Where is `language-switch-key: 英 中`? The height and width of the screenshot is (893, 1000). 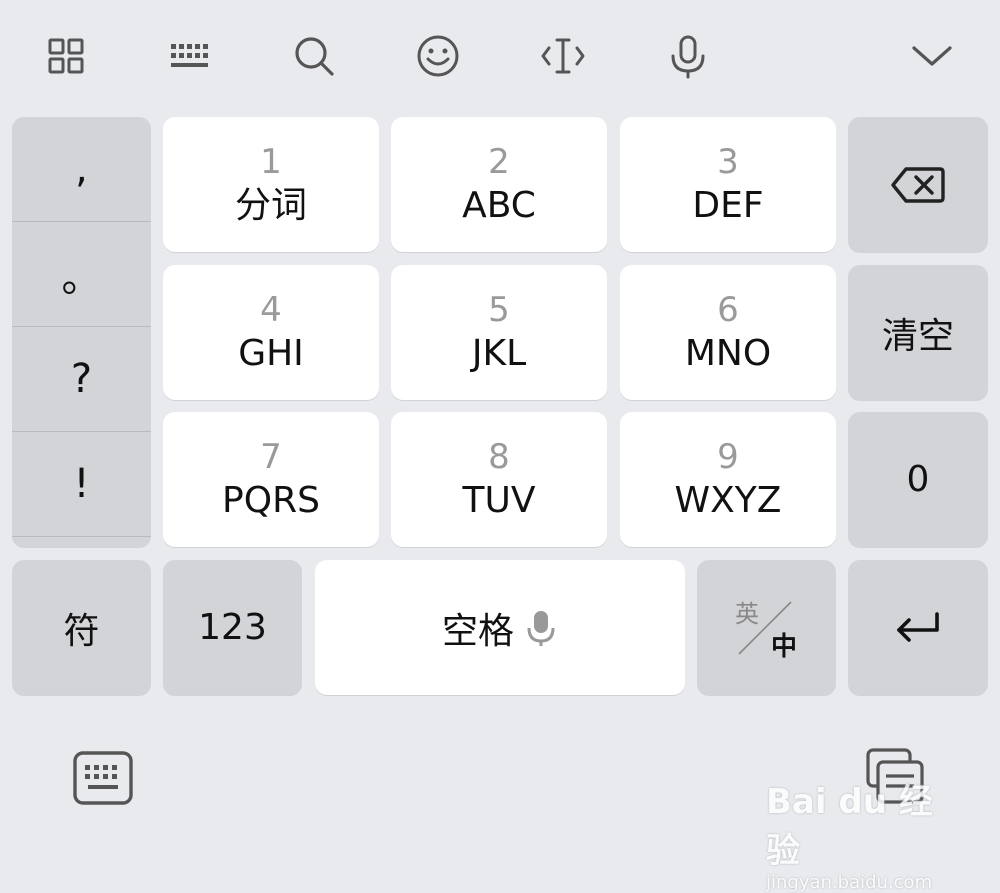 language-switch-key: 英 中 is located at coordinates (766, 627).